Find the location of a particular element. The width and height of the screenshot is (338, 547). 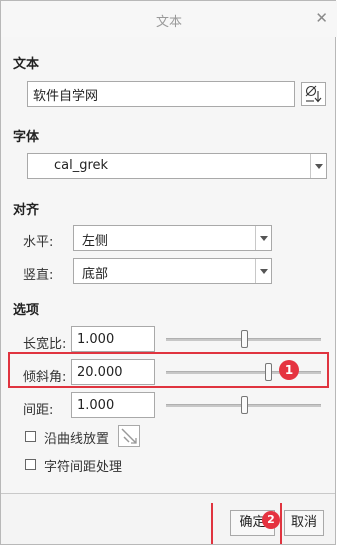

text-section-heading: 文本 is located at coordinates (26, 64).